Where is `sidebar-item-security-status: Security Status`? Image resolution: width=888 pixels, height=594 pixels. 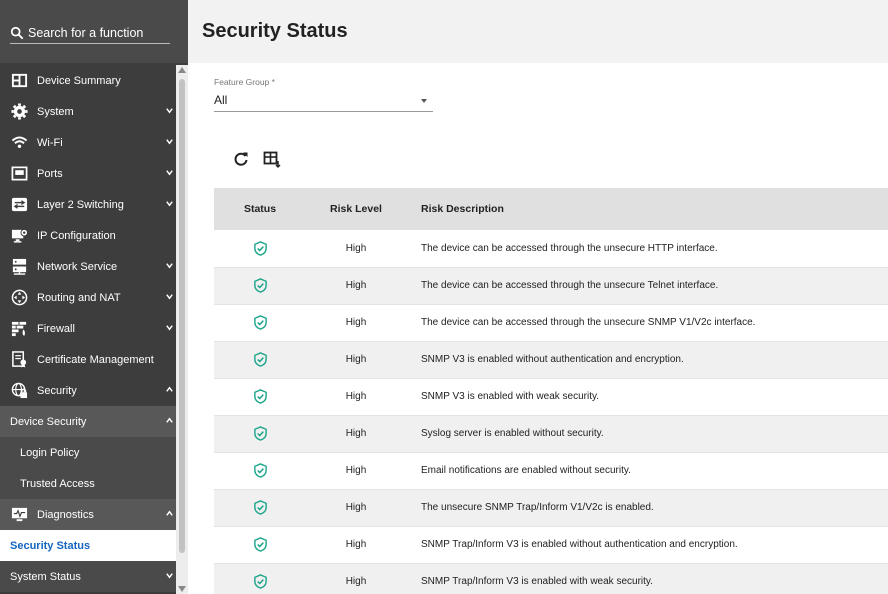 sidebar-item-security-status: Security Status is located at coordinates (88, 545).